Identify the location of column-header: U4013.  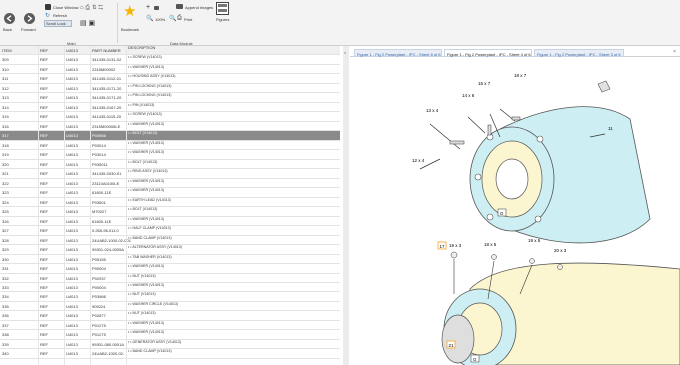
(72, 50).